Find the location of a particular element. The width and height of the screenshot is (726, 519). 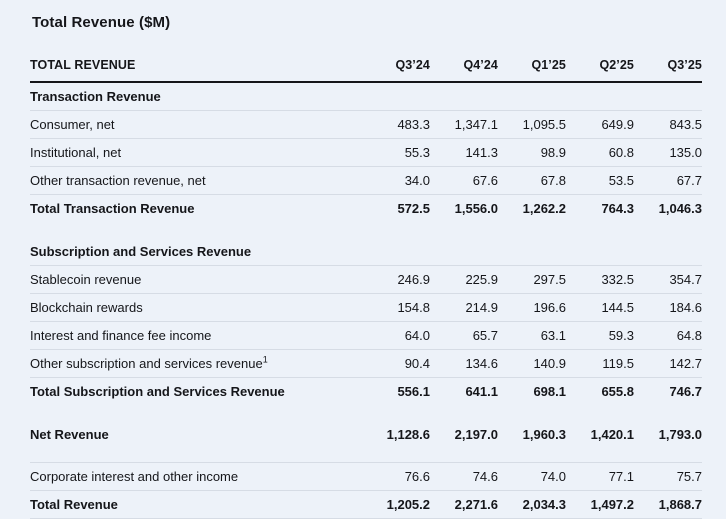

cell-value: 140.9 is located at coordinates (532, 363).